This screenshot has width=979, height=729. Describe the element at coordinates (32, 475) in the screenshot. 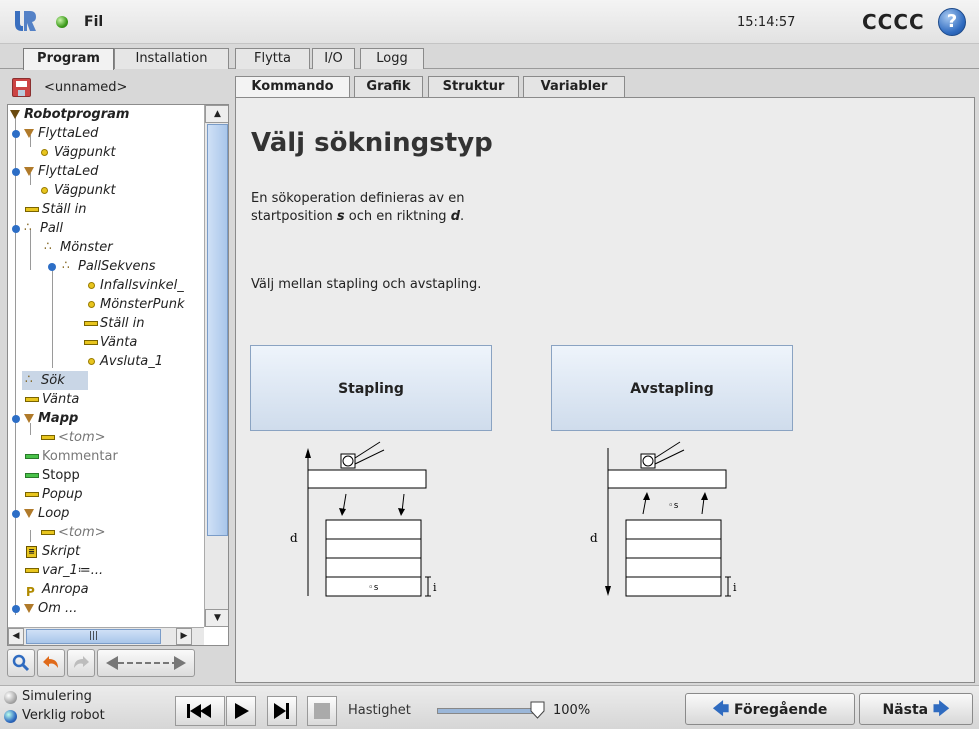

I see `stop-bar-icon` at that location.